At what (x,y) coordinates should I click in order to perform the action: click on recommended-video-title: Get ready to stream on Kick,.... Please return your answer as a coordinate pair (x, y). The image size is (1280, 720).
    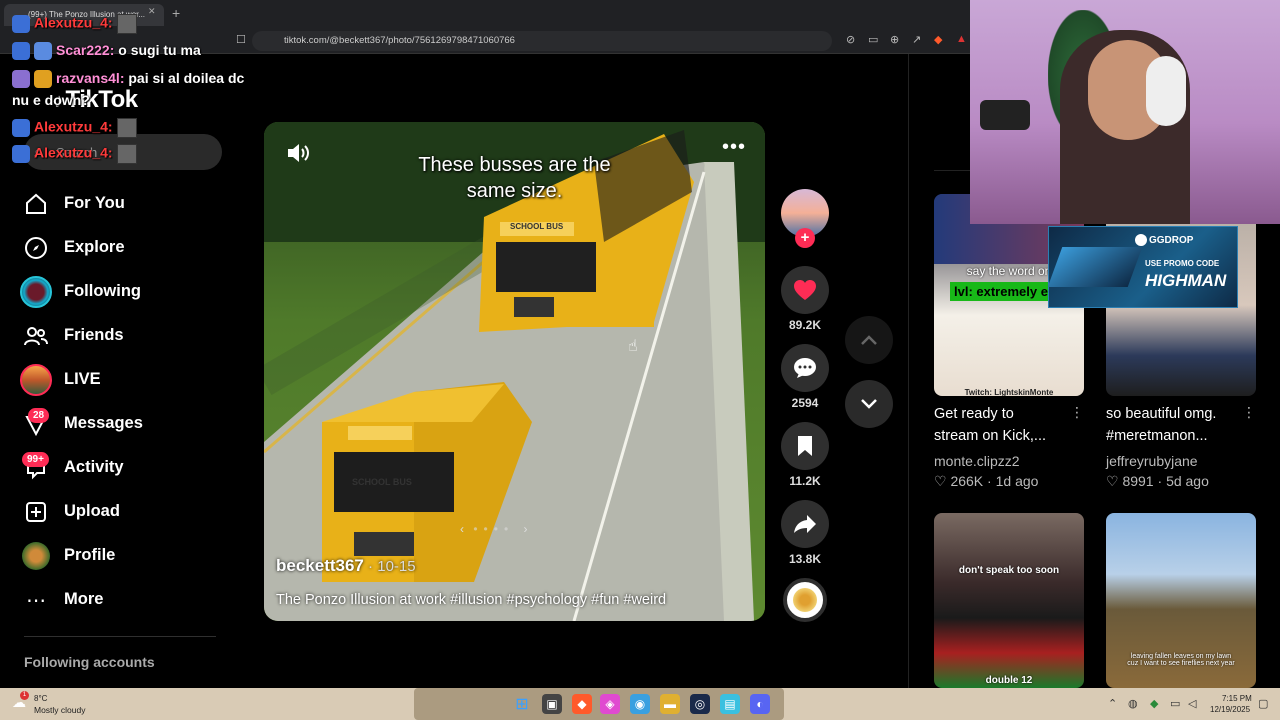
    Looking at the image, I should click on (990, 425).